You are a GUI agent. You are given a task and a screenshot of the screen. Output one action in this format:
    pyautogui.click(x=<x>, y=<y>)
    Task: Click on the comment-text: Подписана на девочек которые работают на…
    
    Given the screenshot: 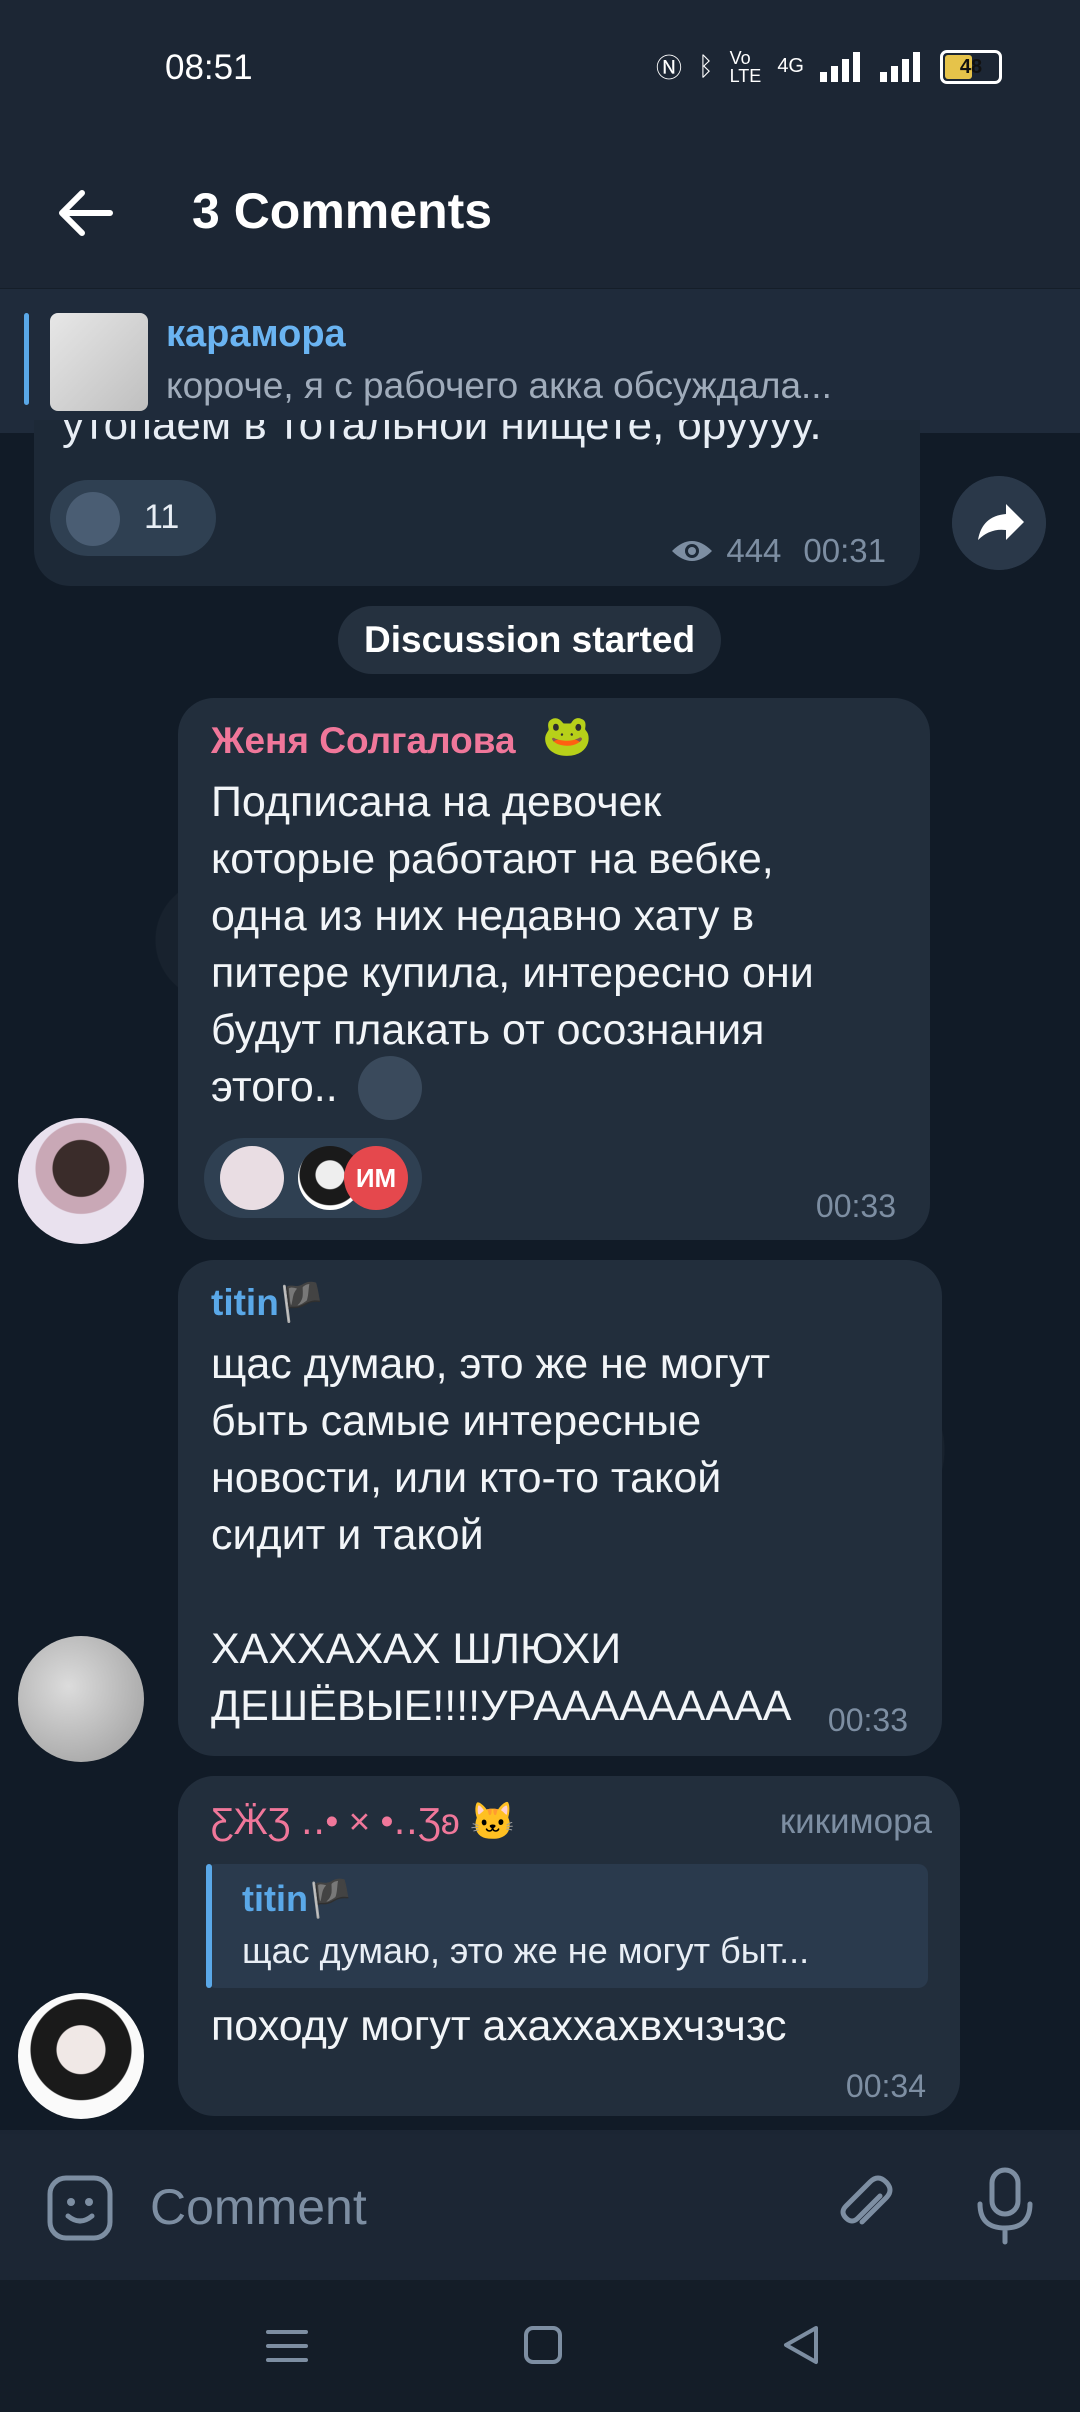 What is the action you would take?
    pyautogui.click(x=512, y=944)
    